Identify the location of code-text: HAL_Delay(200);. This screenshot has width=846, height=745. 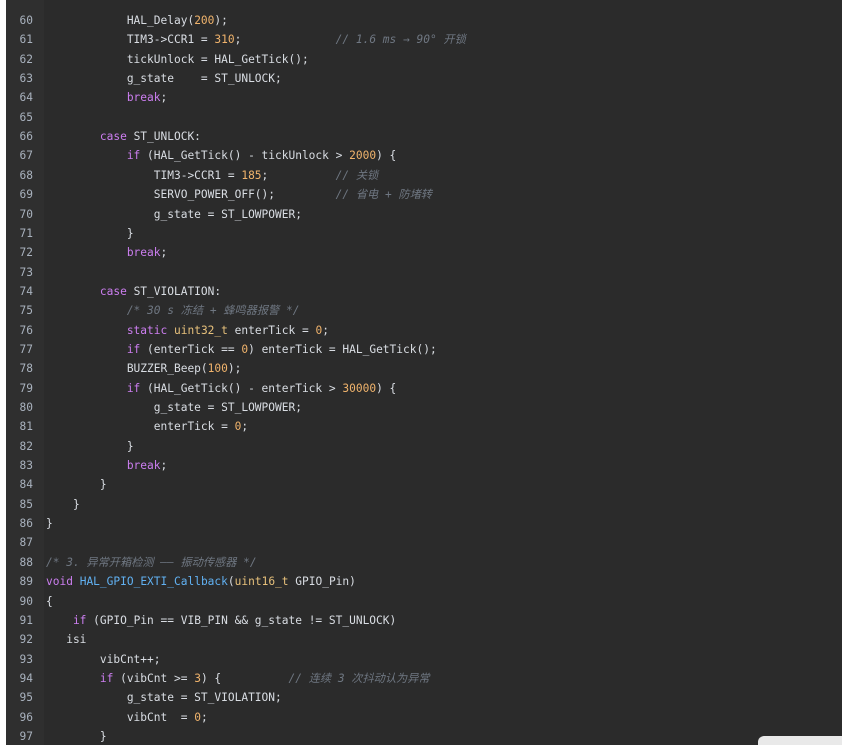
(137, 20).